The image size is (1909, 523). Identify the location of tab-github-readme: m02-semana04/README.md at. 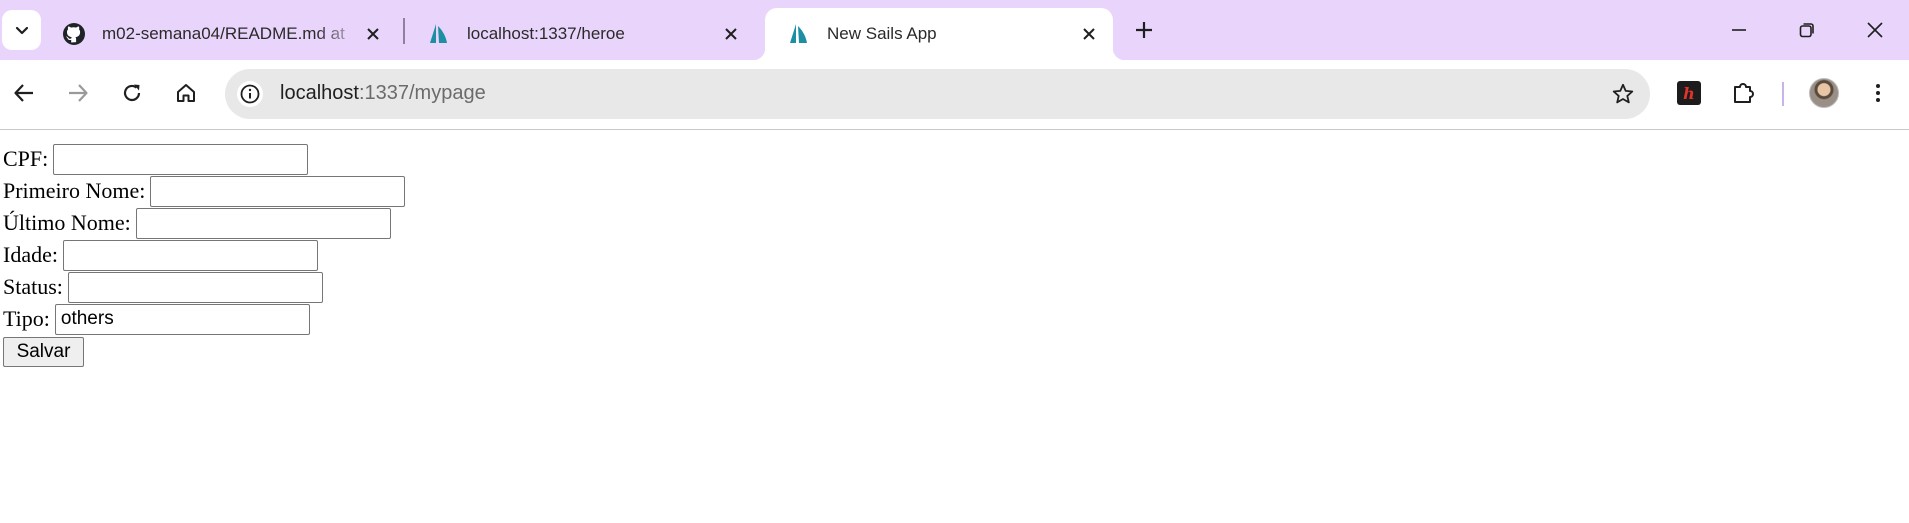
(218, 34).